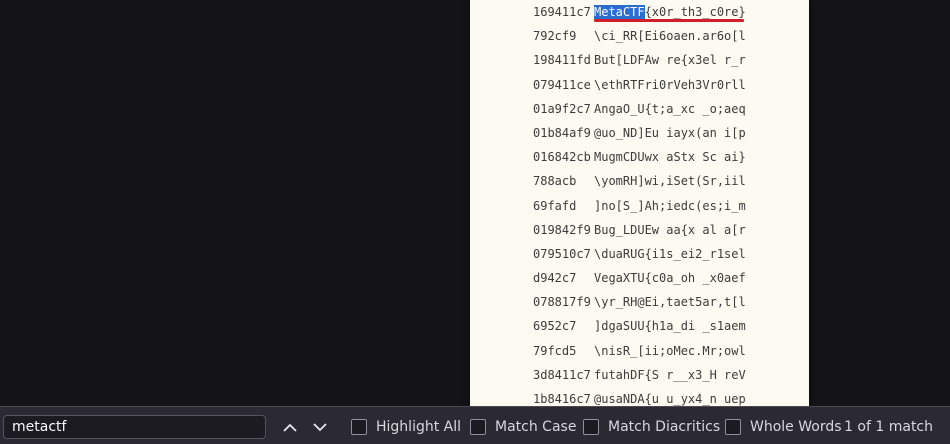 This screenshot has width=950, height=444. I want to click on line-text-content: Bug_LDUEw aa{x al a[r, so click(670, 229).